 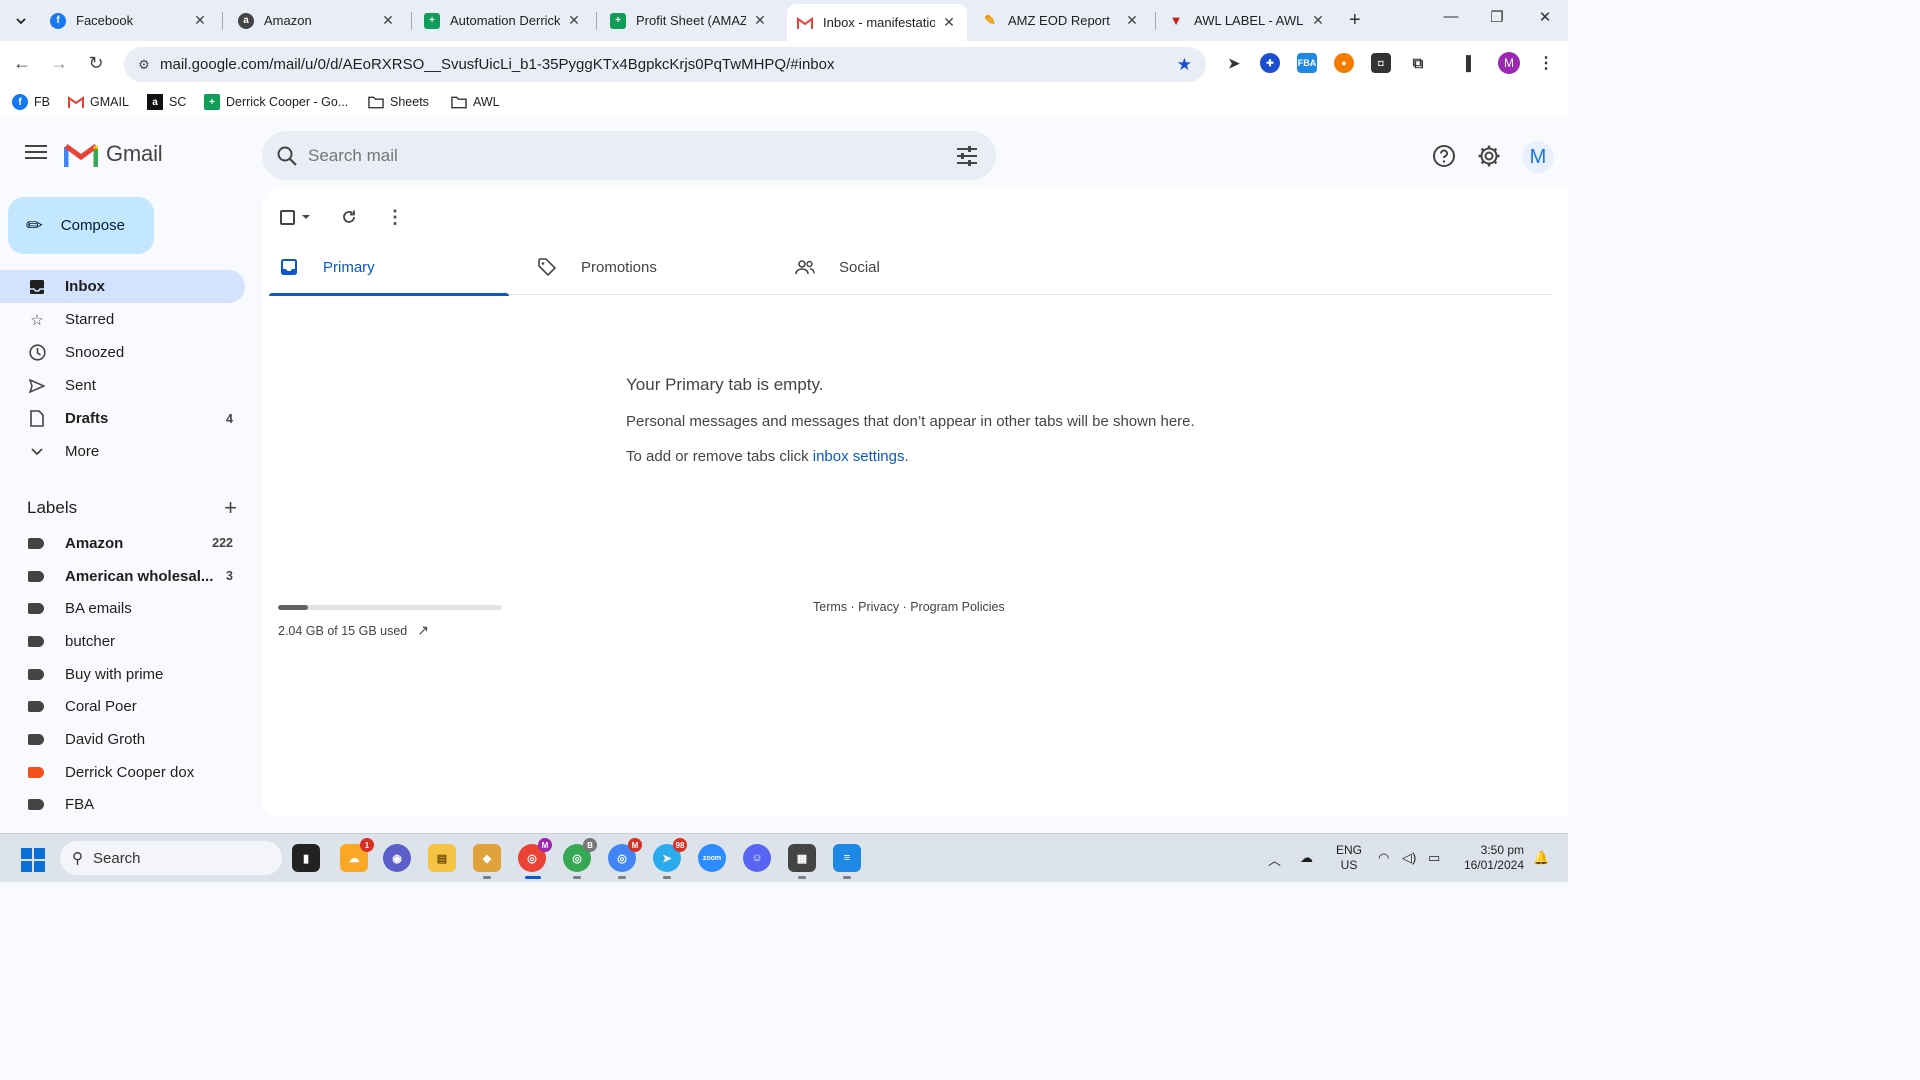 What do you see at coordinates (59, 63) in the screenshot?
I see `forward-button: →` at bounding box center [59, 63].